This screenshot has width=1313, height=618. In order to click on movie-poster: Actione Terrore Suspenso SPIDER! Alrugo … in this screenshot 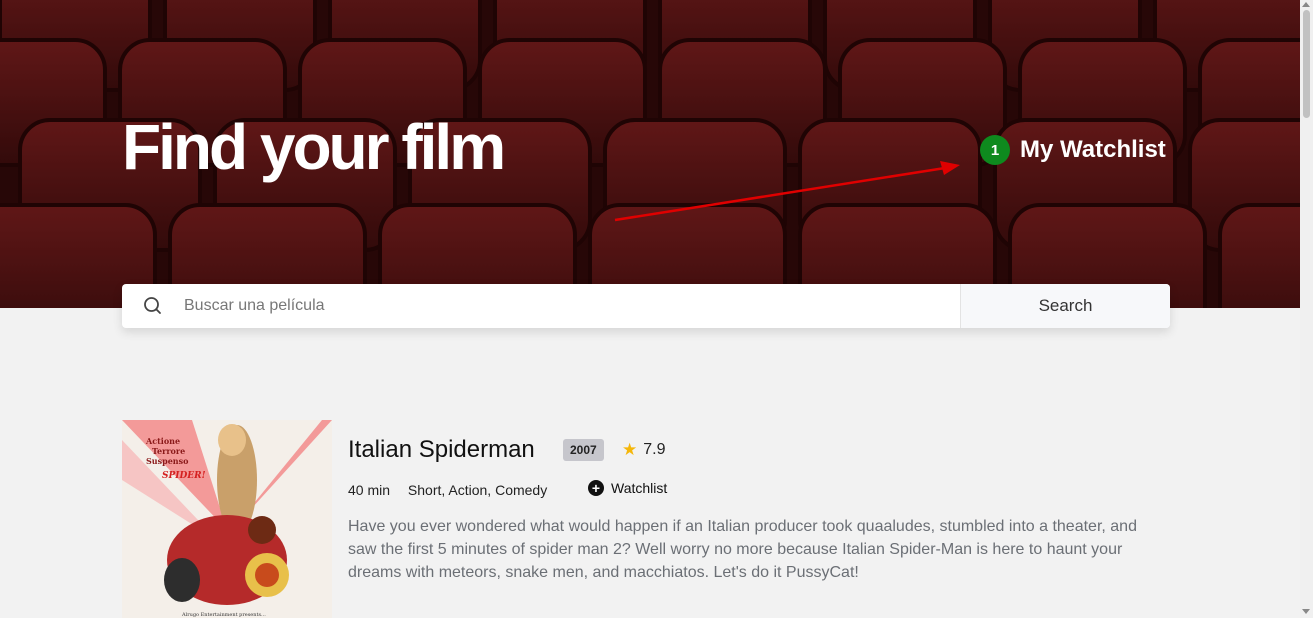, I will do `click(227, 519)`.